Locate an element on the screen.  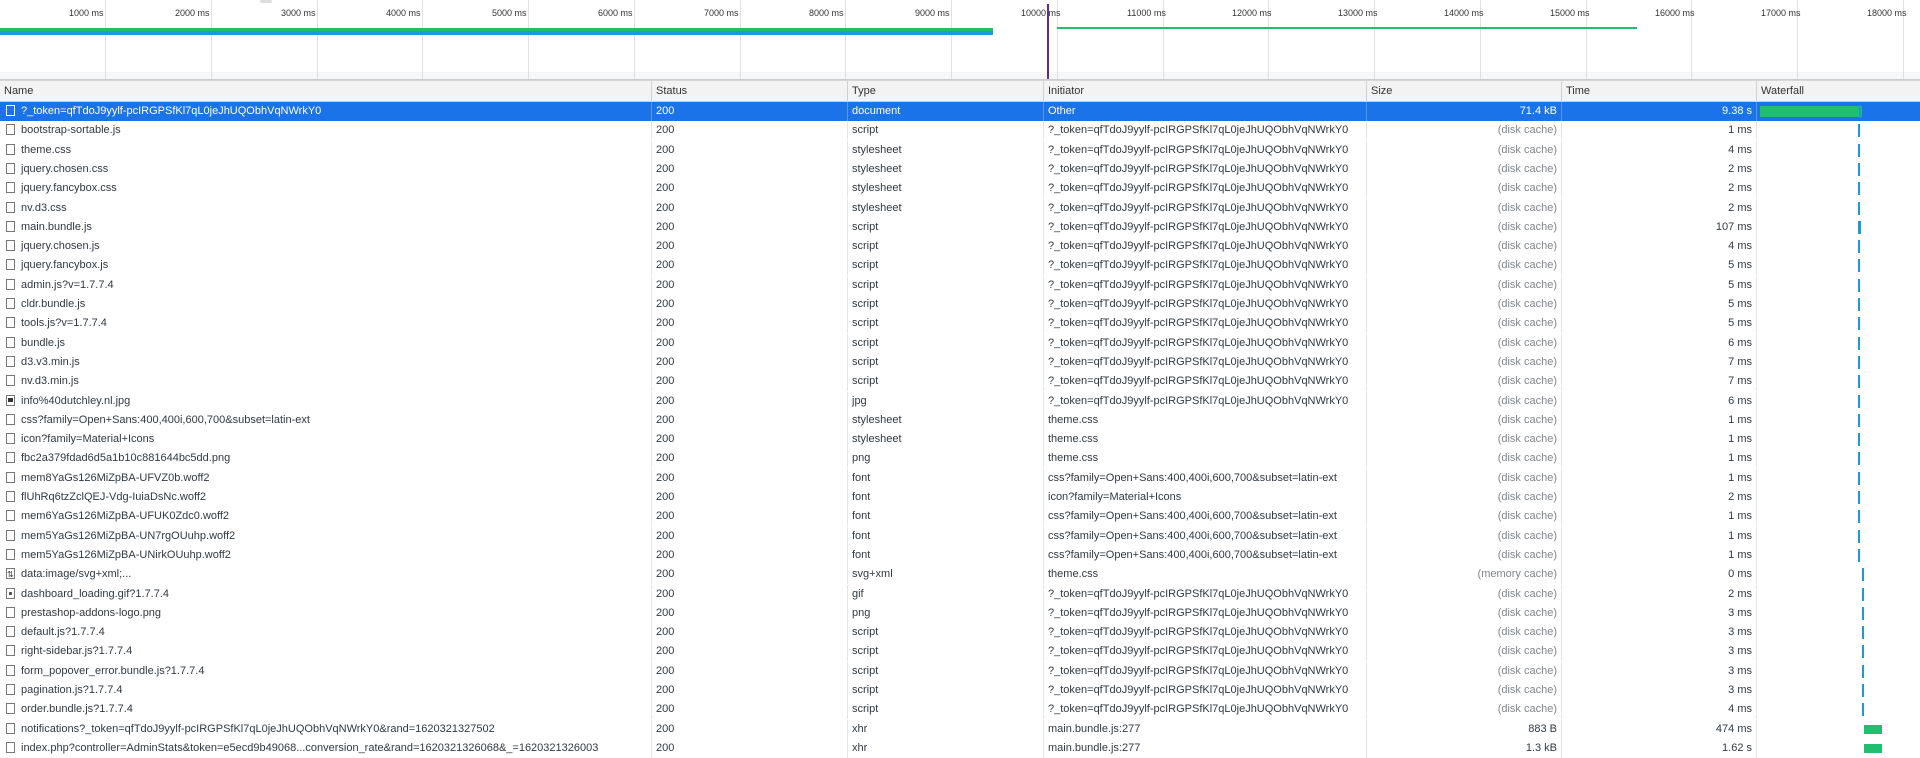
overview-scroll-handle is located at coordinates (266, 1).